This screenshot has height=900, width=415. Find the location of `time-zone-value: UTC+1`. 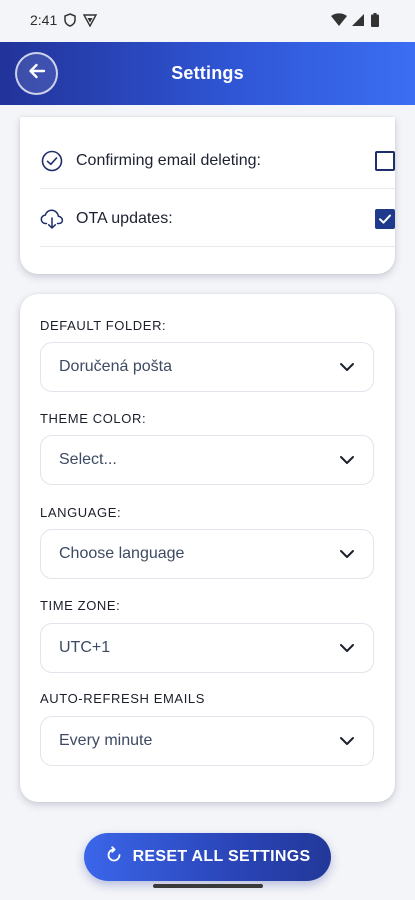

time-zone-value: UTC+1 is located at coordinates (85, 647).